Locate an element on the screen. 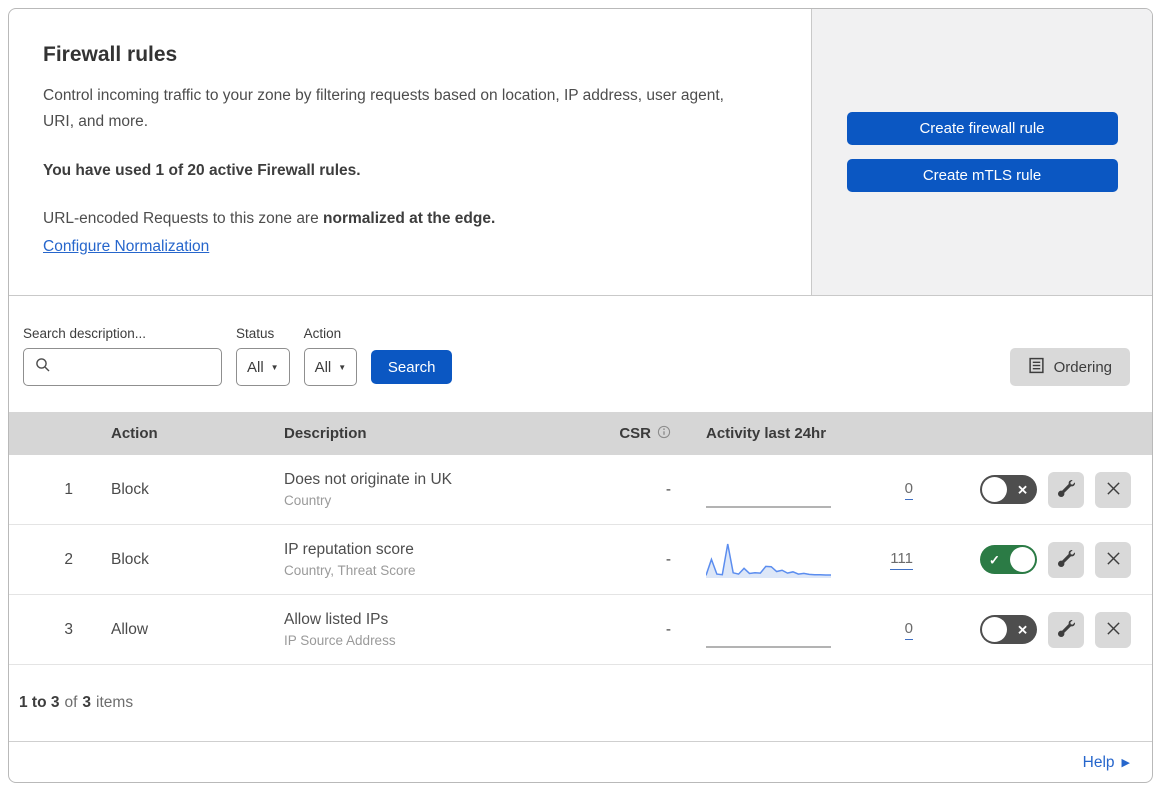 Image resolution: width=1161 pixels, height=791 pixels. rule-index: 2 is located at coordinates (68, 559).